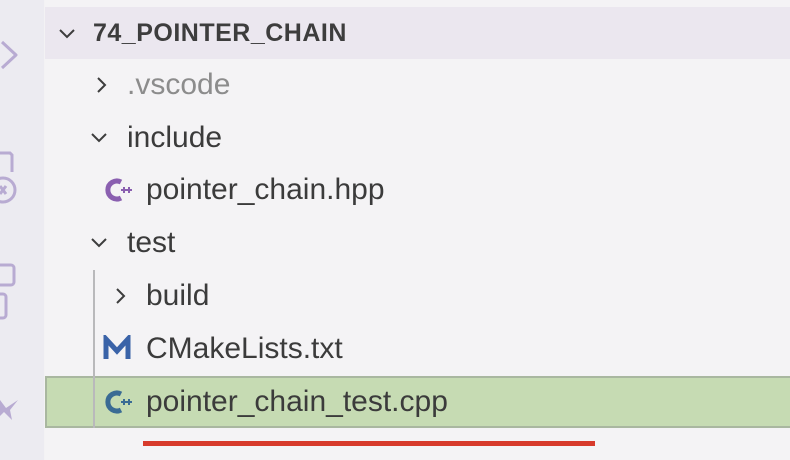 Image resolution: width=790 pixels, height=460 pixels. Describe the element at coordinates (94, 349) in the screenshot. I see `indent-guide` at that location.